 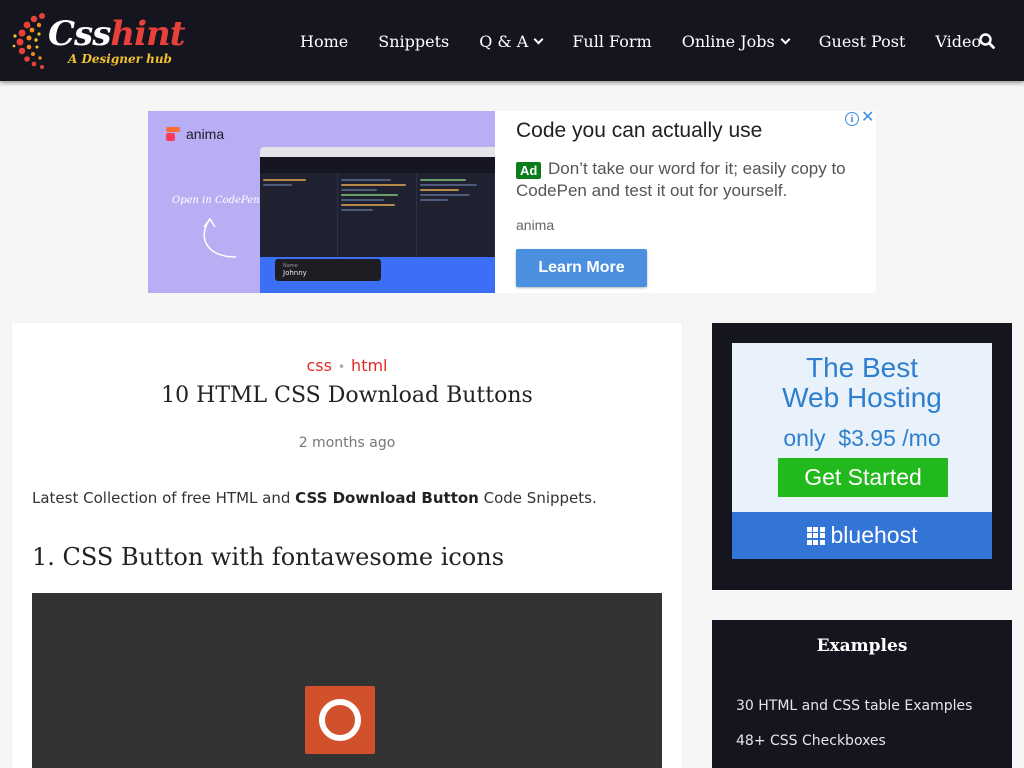 I want to click on ad-badge: Ad, so click(x=529, y=170).